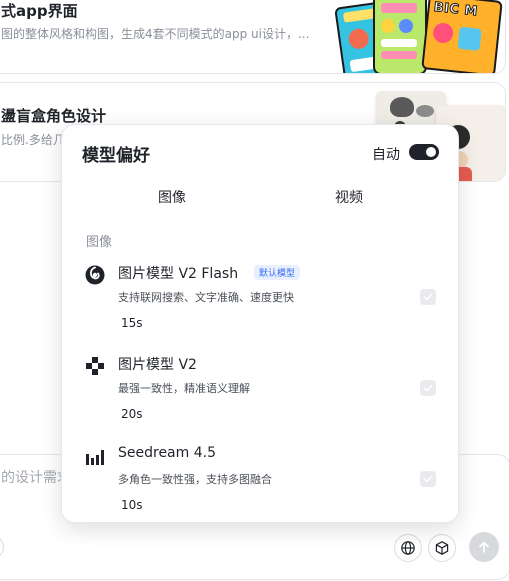 This screenshot has width=509, height=581. I want to click on auto-label: 自动, so click(386, 155).